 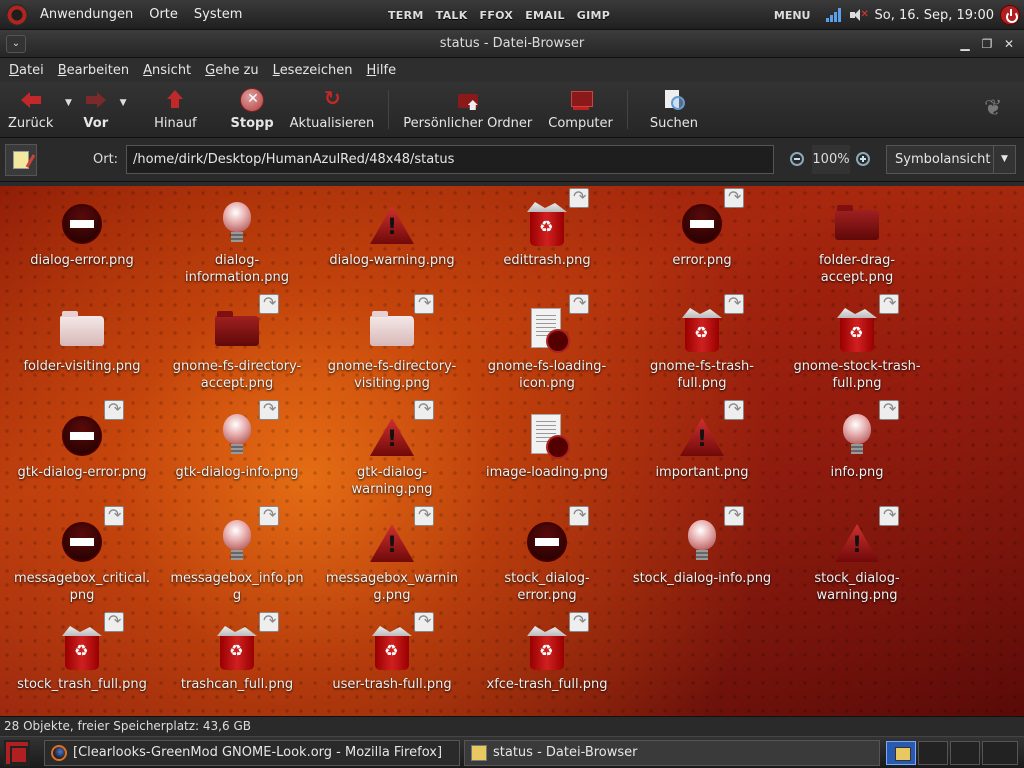 I want to click on file-item: dialog-information.png, so click(x=237, y=236).